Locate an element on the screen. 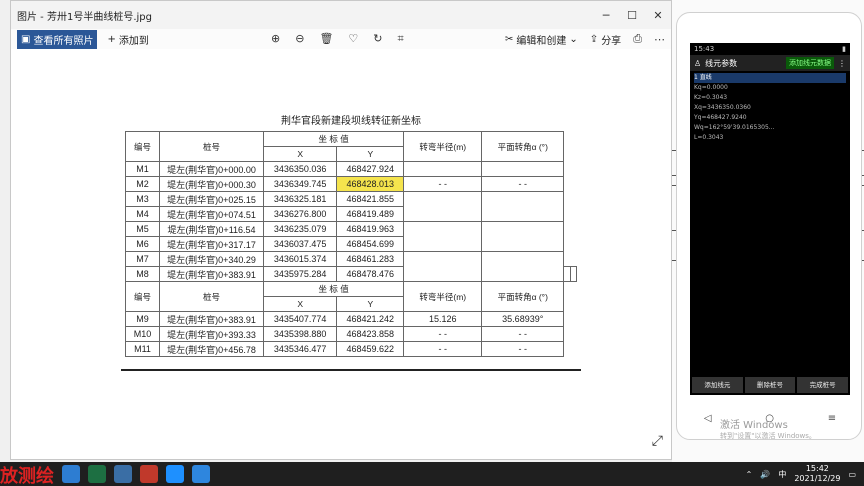 The height and width of the screenshot is (486, 864). see-all-photos-button: ▣ 查看所有照片 is located at coordinates (57, 39).